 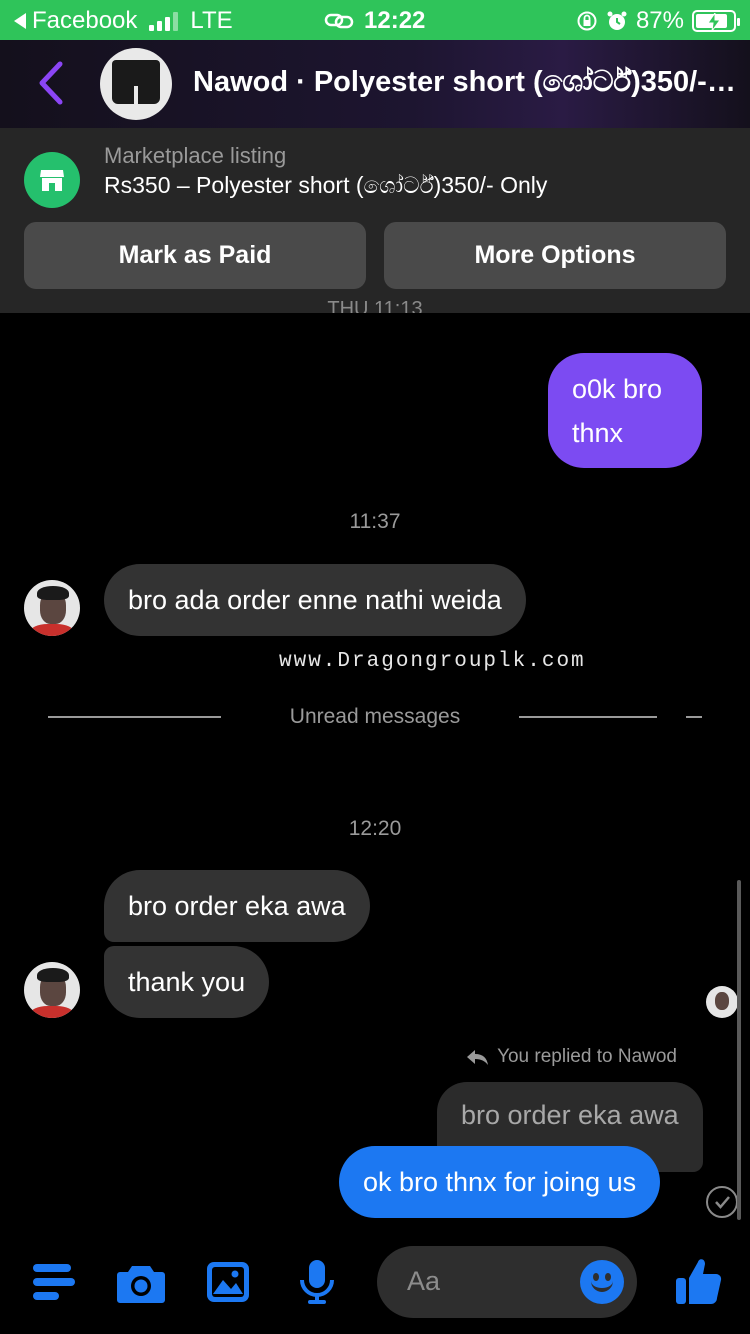 I want to click on listing-avatar, so click(x=136, y=84).